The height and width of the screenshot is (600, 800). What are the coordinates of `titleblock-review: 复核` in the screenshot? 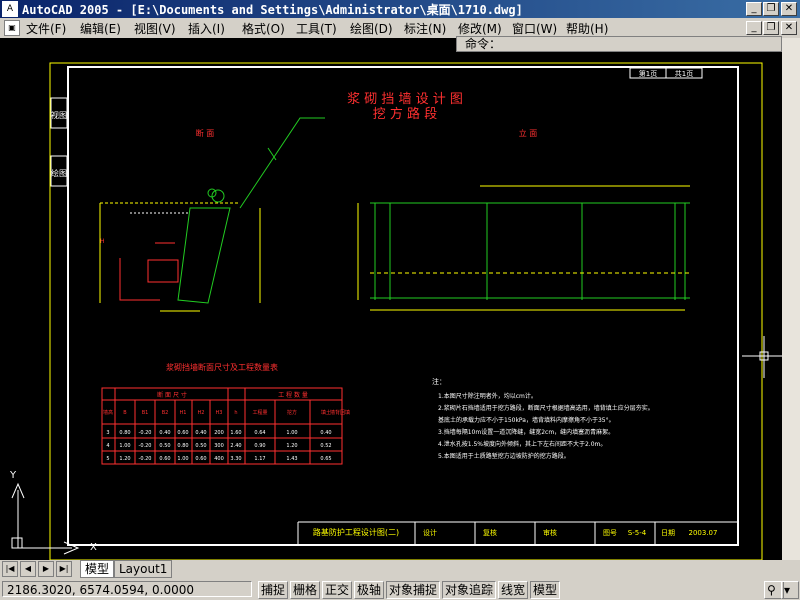 It's located at (490, 532).